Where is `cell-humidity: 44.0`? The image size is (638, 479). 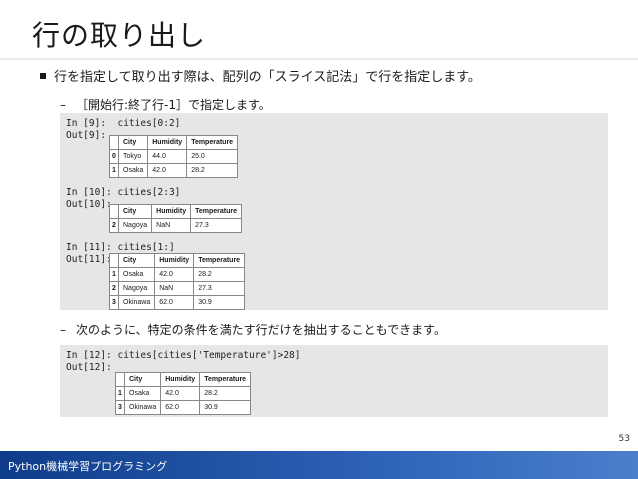
cell-humidity: 44.0 is located at coordinates (167, 156).